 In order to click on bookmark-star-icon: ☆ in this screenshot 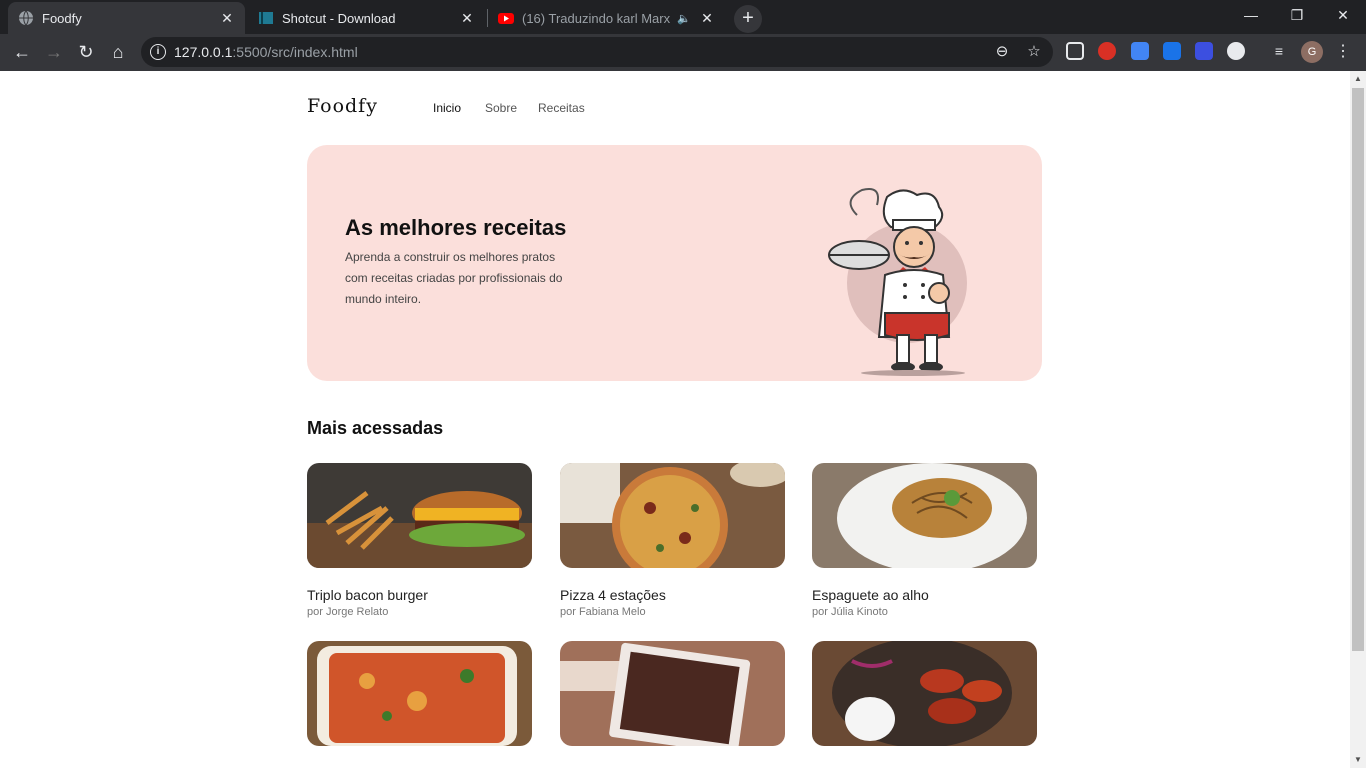, I will do `click(1034, 52)`.